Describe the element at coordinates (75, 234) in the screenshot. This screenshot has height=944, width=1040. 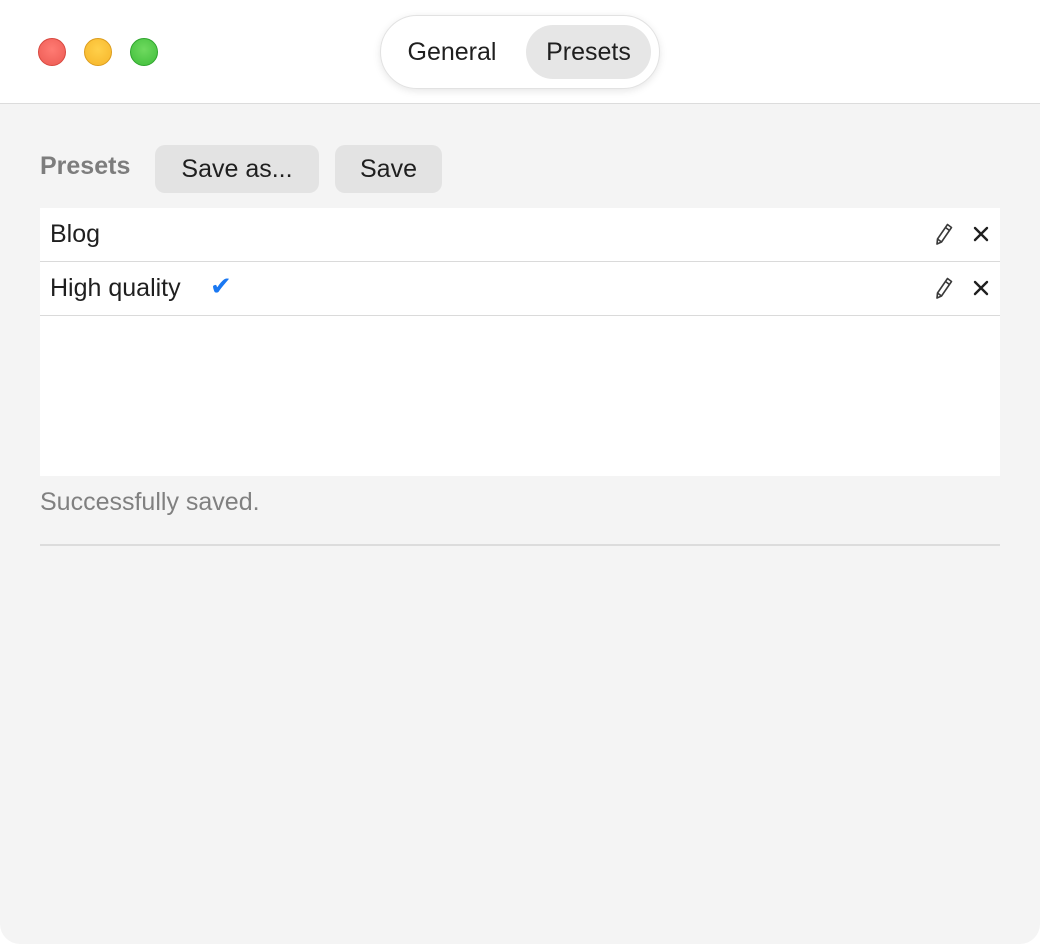
I see `preset-name: Blog` at that location.